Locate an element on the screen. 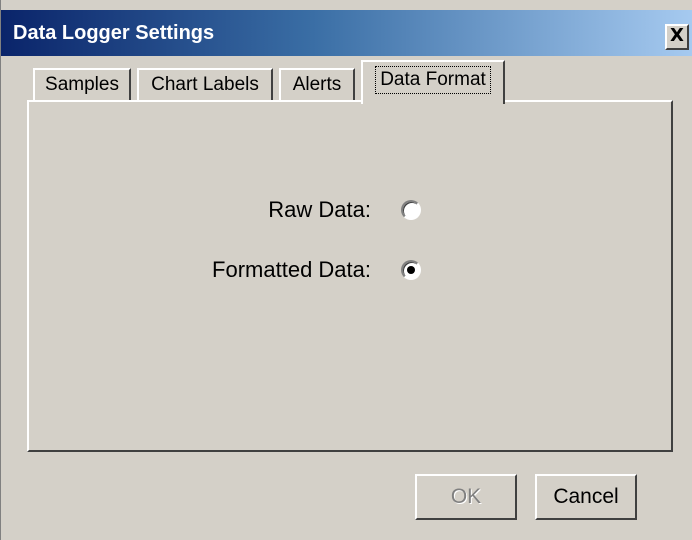 The image size is (692, 540). tab-chart-labels: Chart Labels is located at coordinates (205, 85).